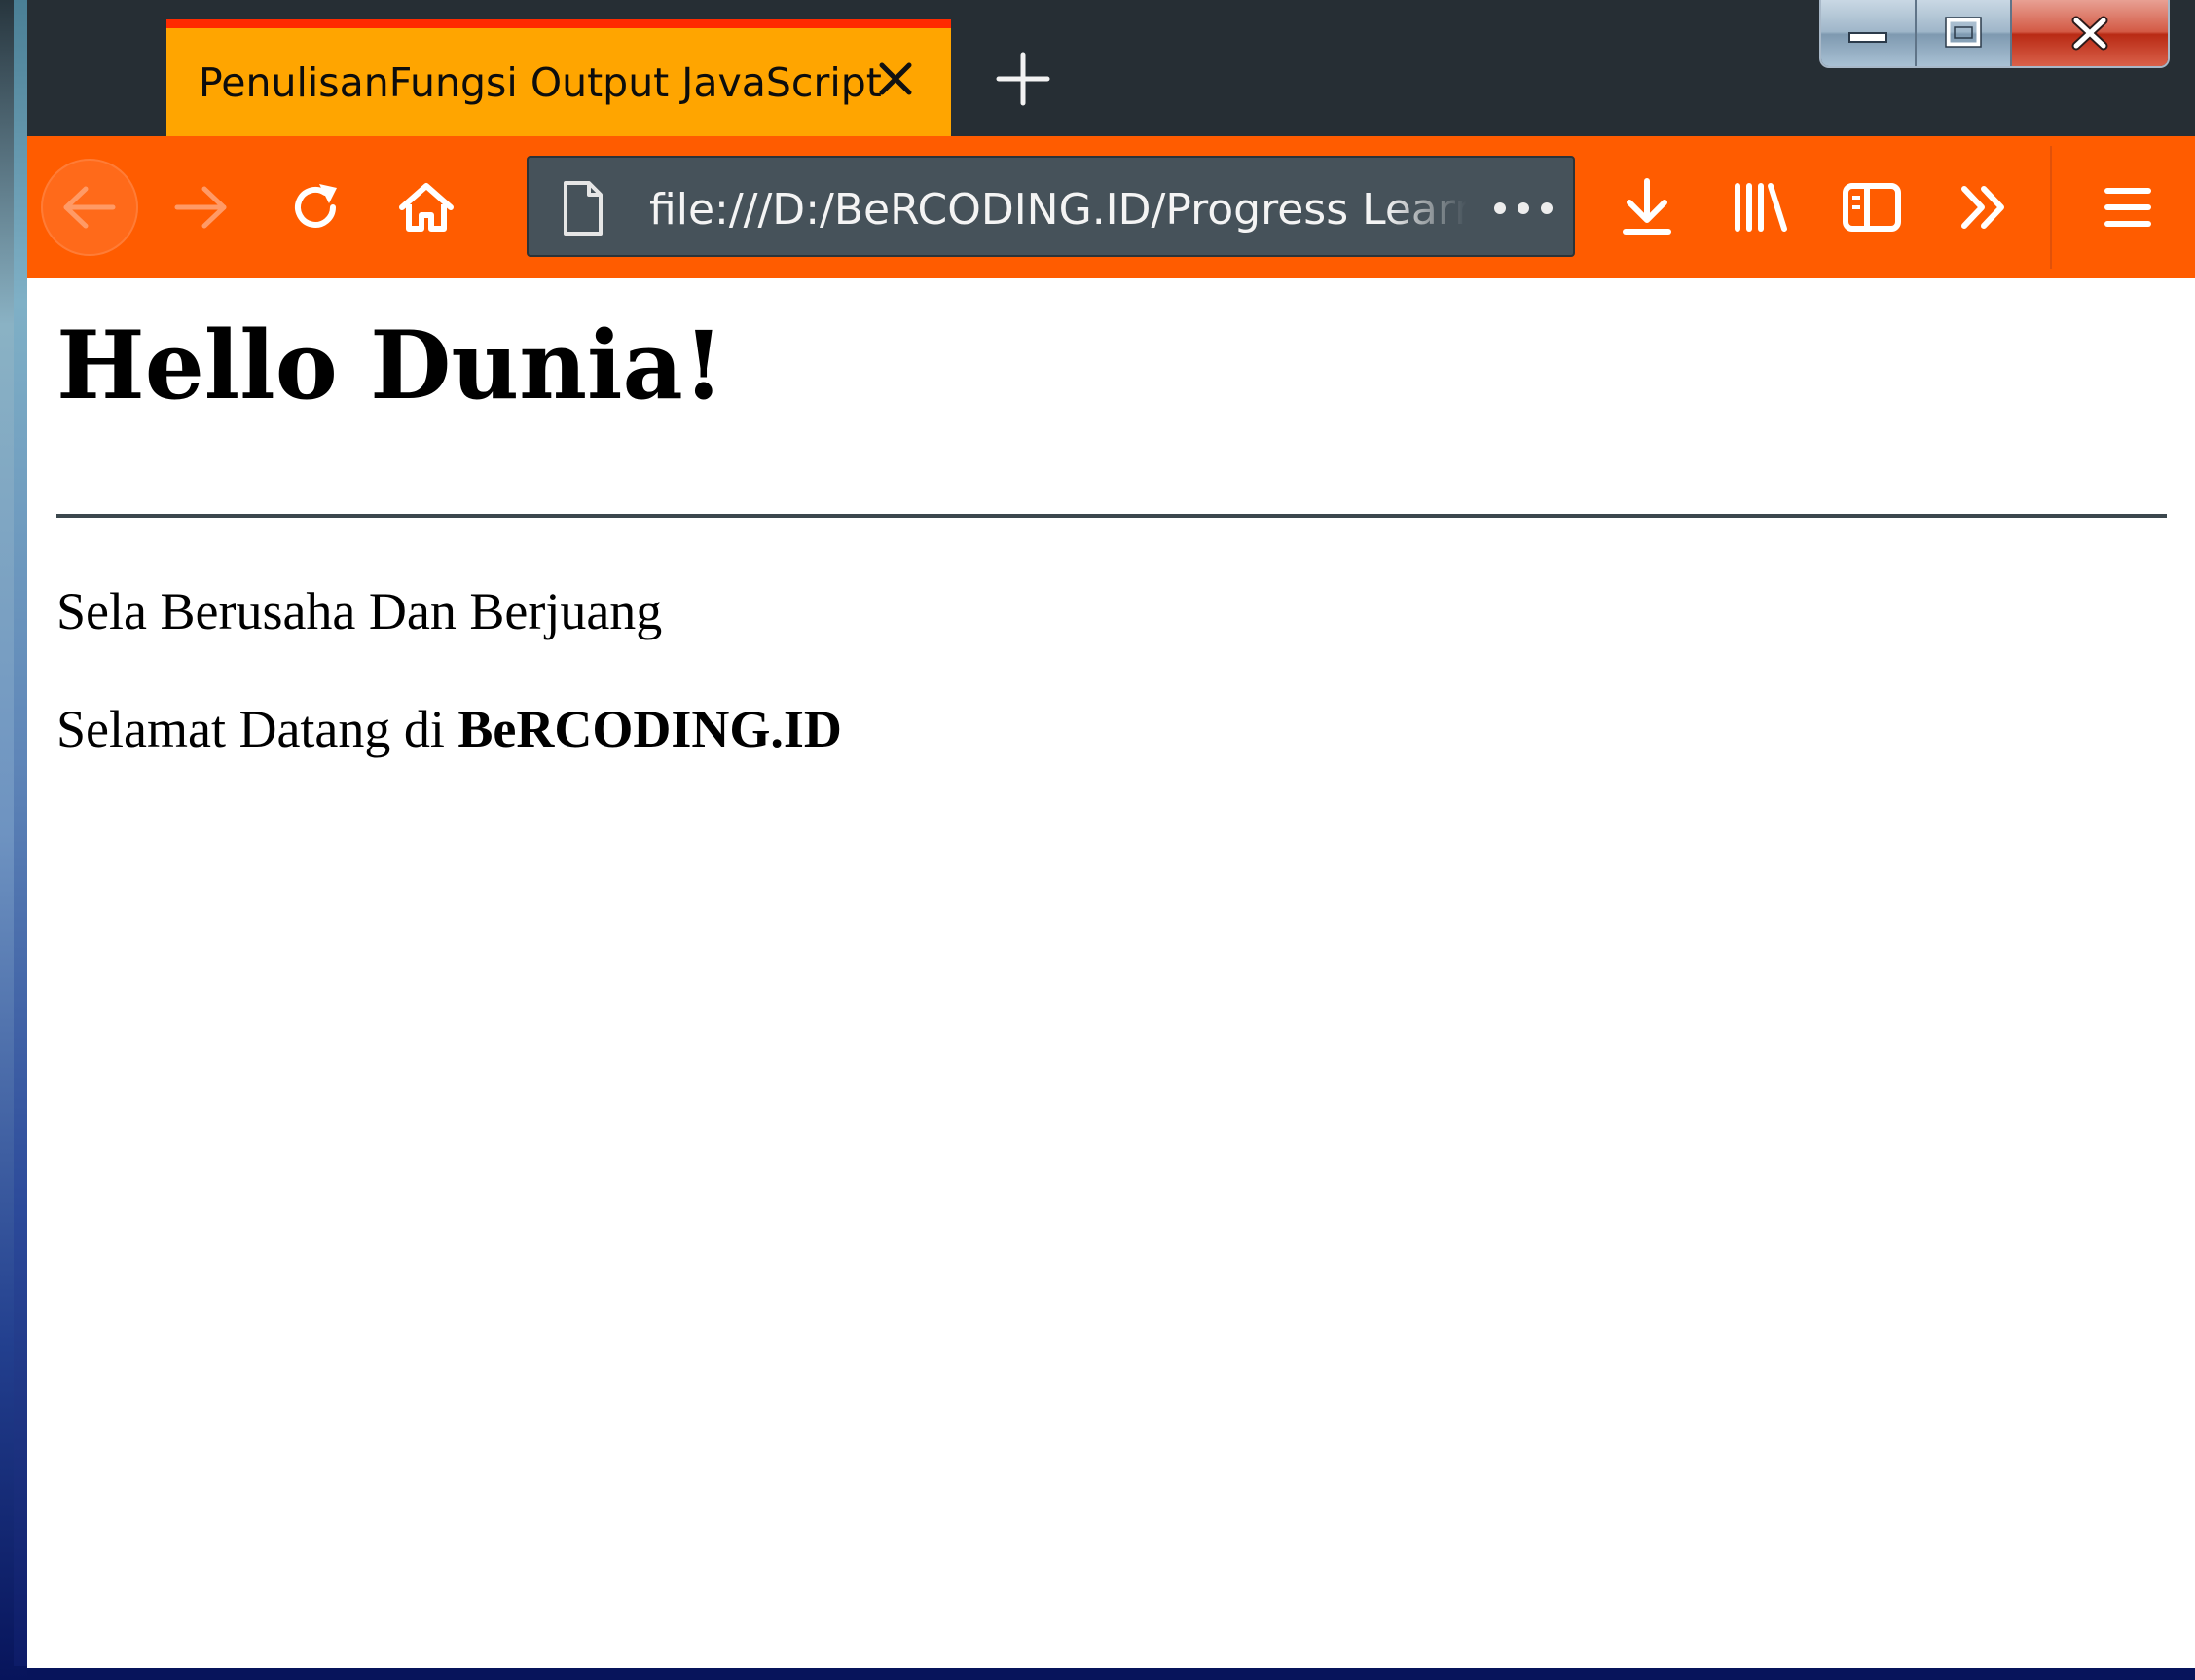 The image size is (2195, 1680). I want to click on page-icon, so click(583, 208).